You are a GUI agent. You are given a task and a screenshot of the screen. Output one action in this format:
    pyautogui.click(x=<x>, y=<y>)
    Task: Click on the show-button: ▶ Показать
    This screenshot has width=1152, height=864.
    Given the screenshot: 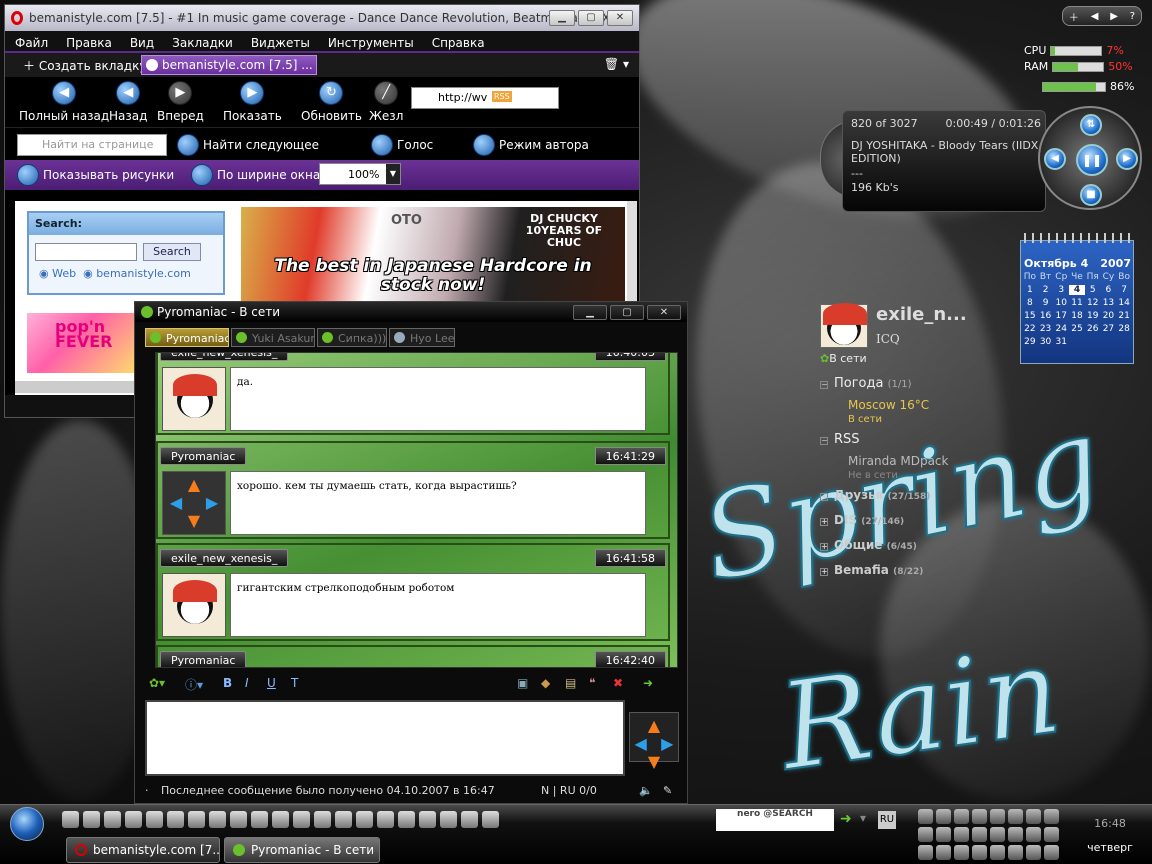 What is the action you would take?
    pyautogui.click(x=252, y=102)
    